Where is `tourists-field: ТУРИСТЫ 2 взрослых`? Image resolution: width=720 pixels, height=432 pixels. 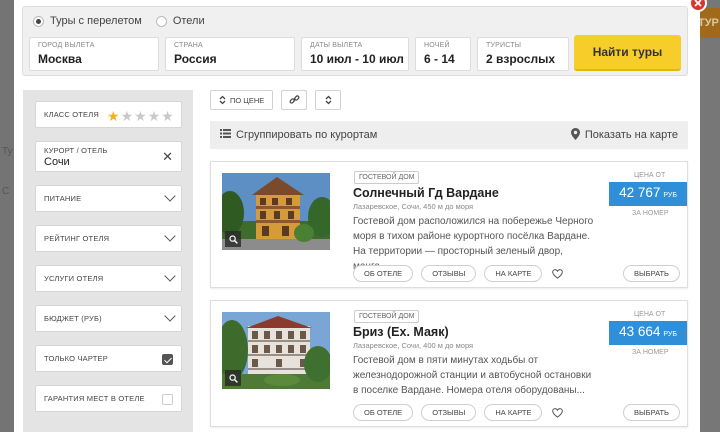
tourists-field: ТУРИСТЫ 2 взрослых is located at coordinates (523, 54).